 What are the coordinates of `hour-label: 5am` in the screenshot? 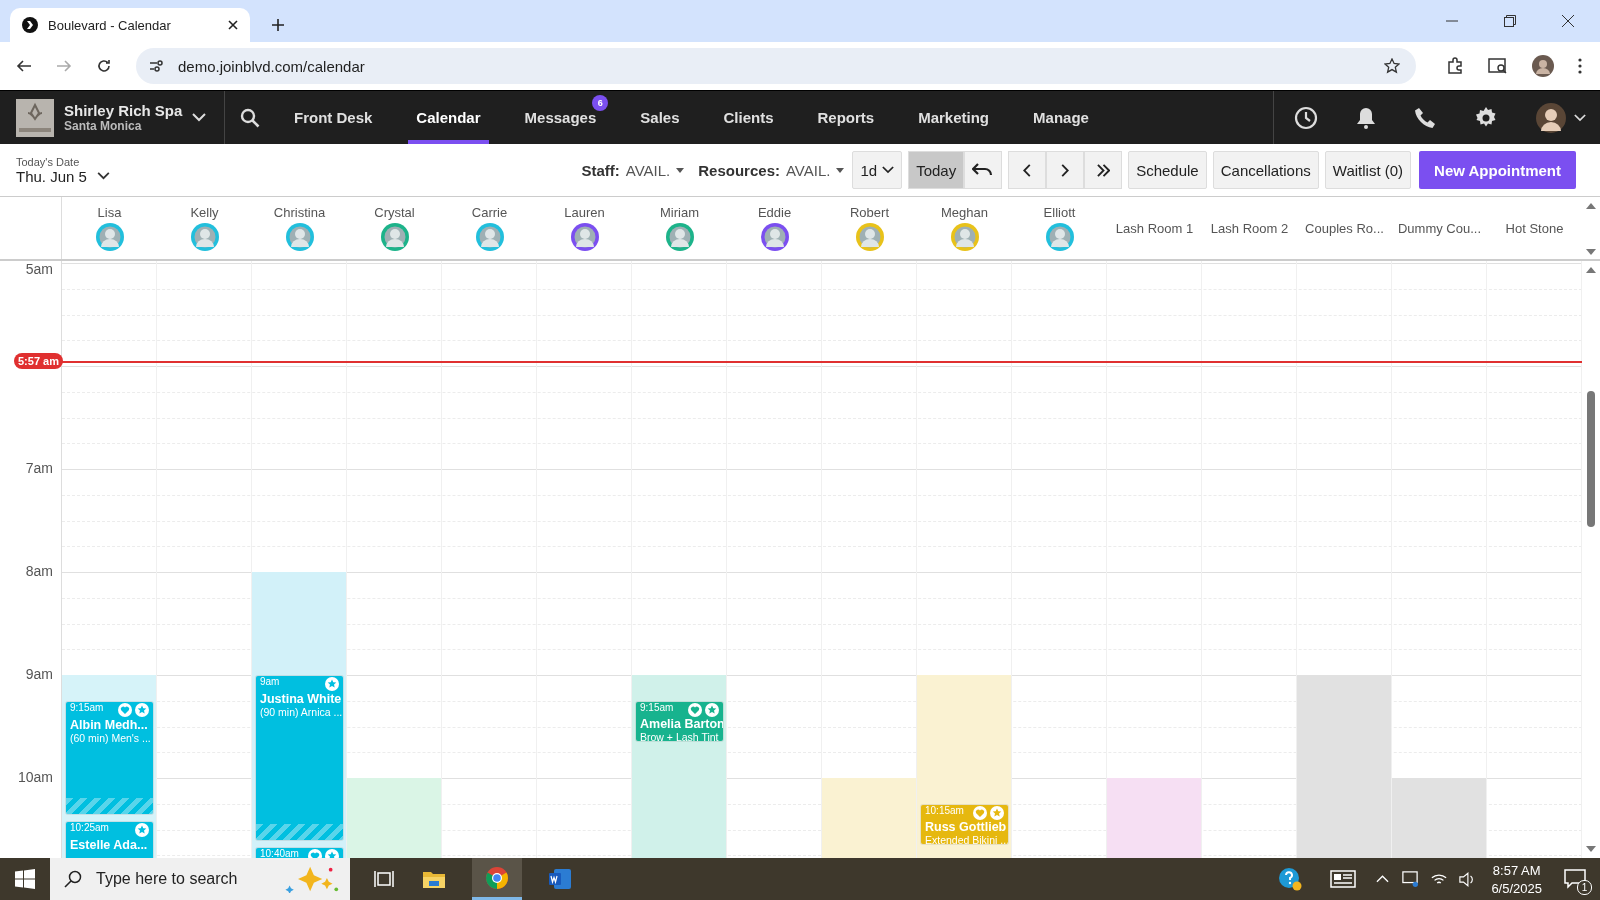 It's located at (39, 269).